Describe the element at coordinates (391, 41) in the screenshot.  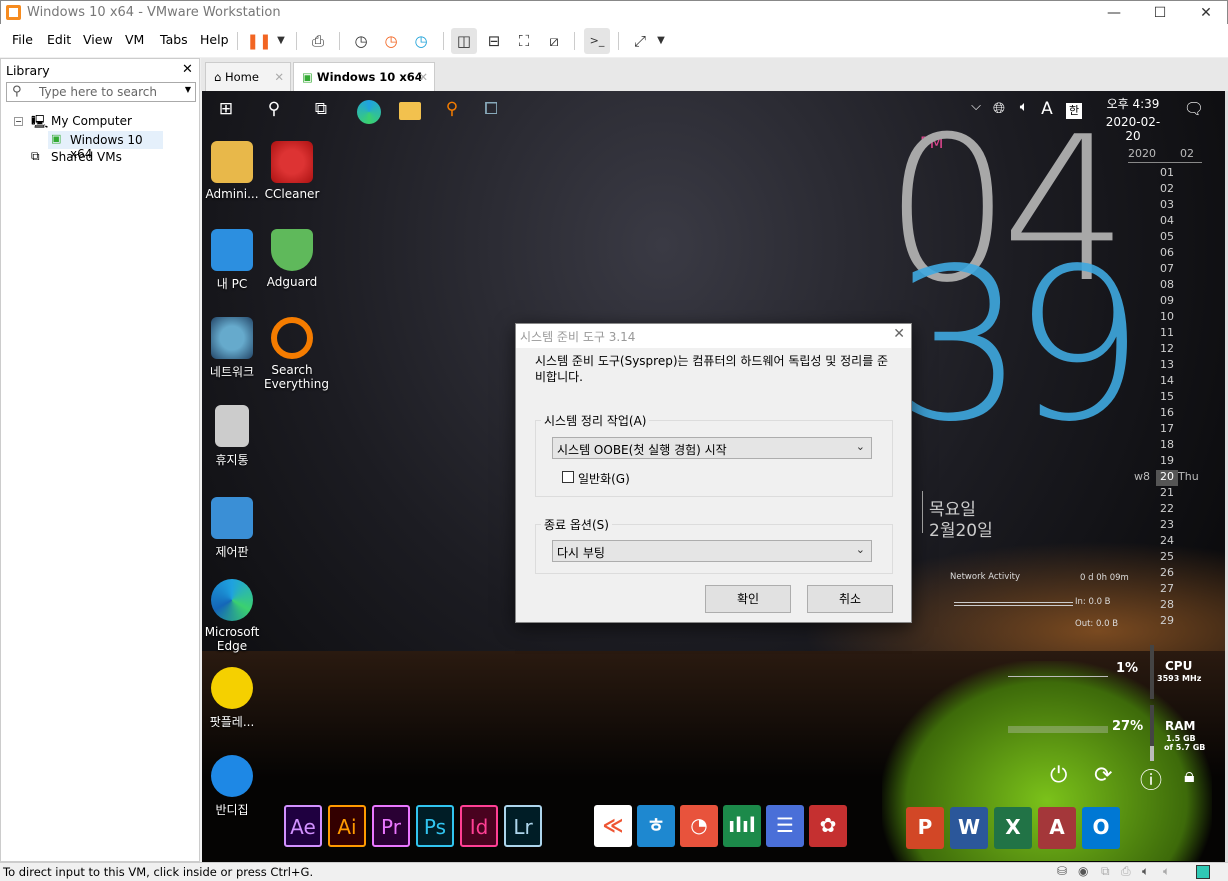
I see `snapshot-revert-icon: ◷` at that location.